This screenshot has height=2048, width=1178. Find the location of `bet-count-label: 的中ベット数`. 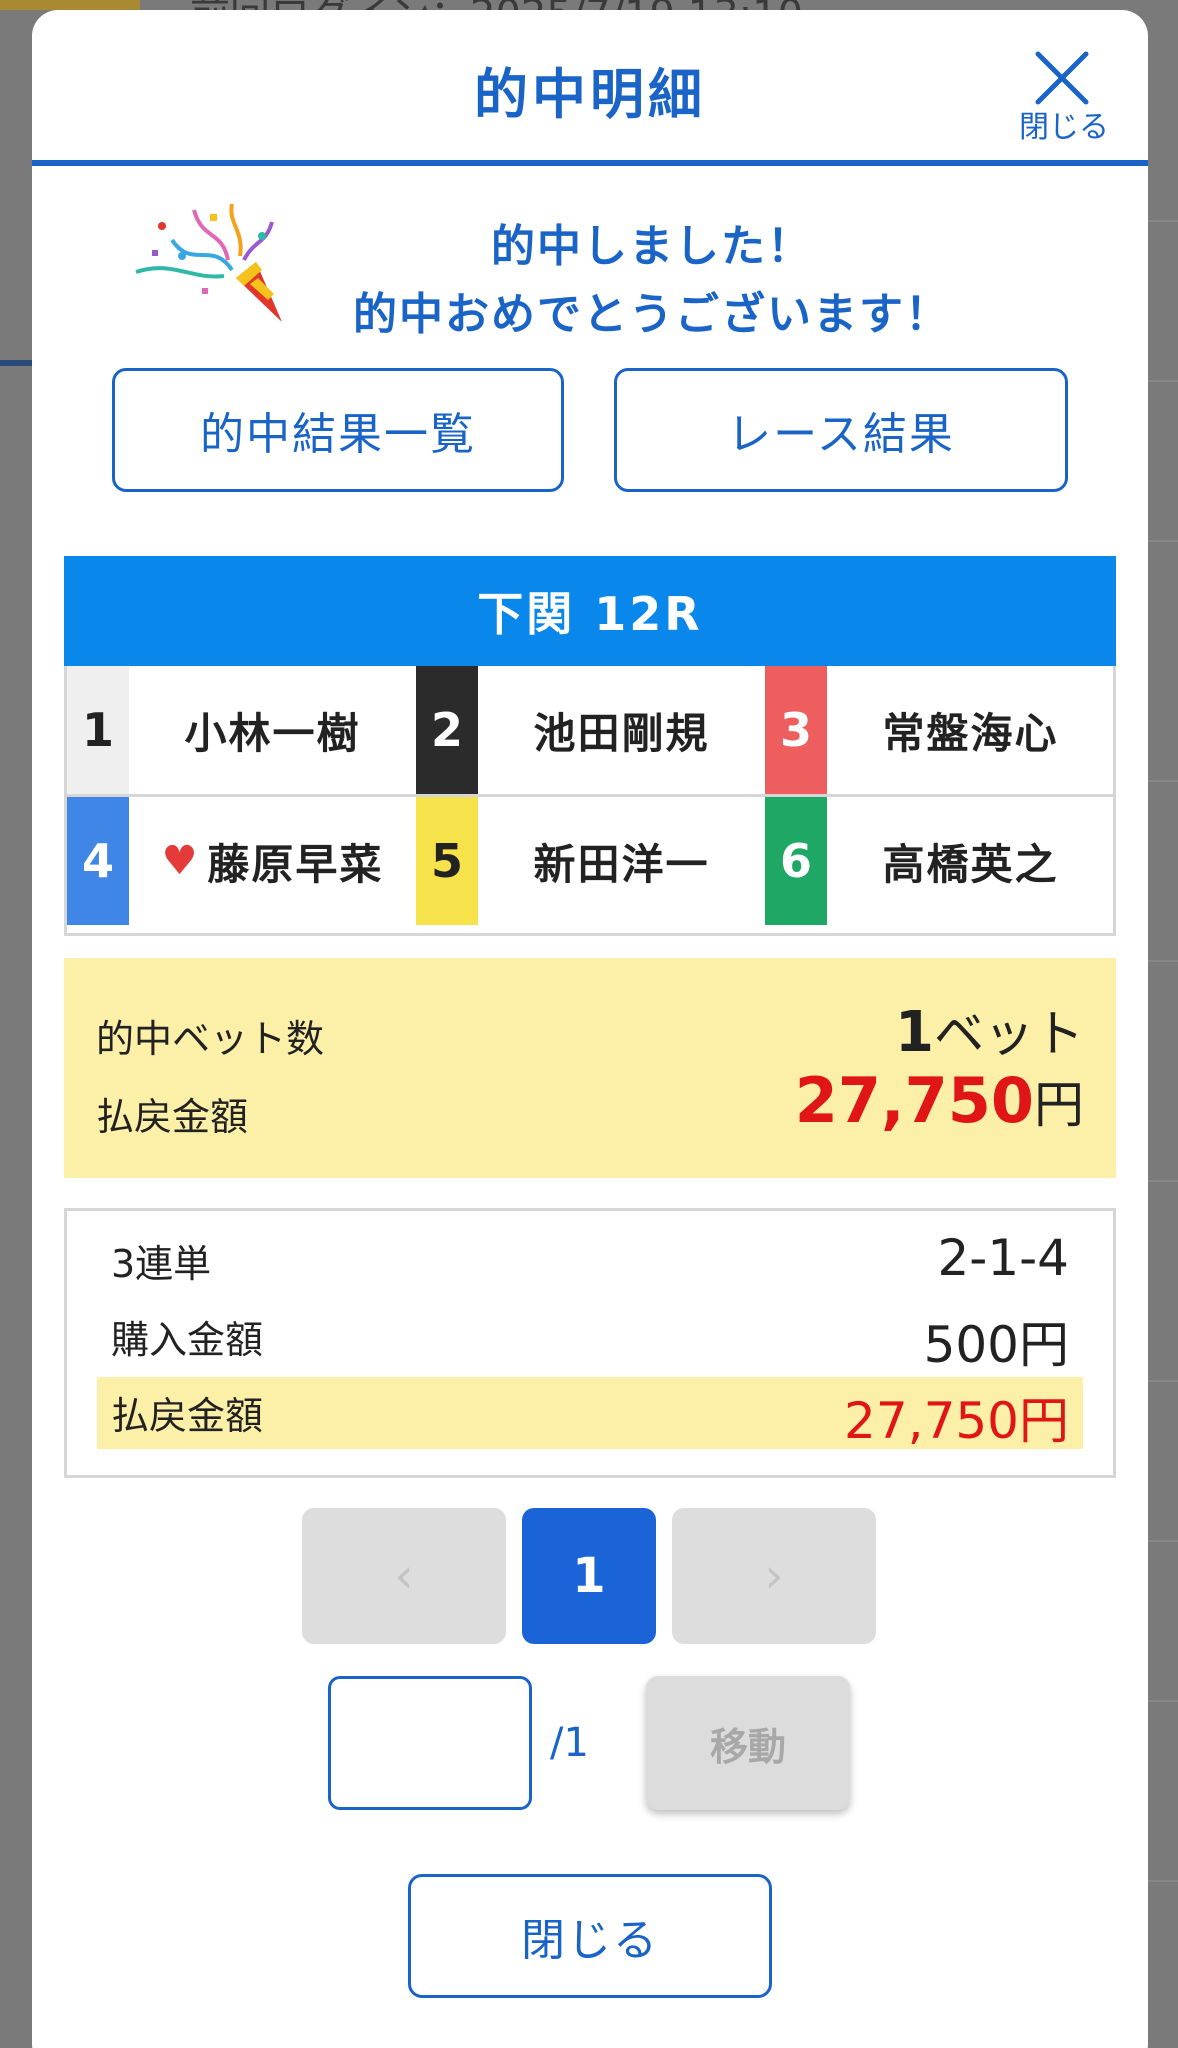

bet-count-label: 的中ベット数 is located at coordinates (210, 1039).